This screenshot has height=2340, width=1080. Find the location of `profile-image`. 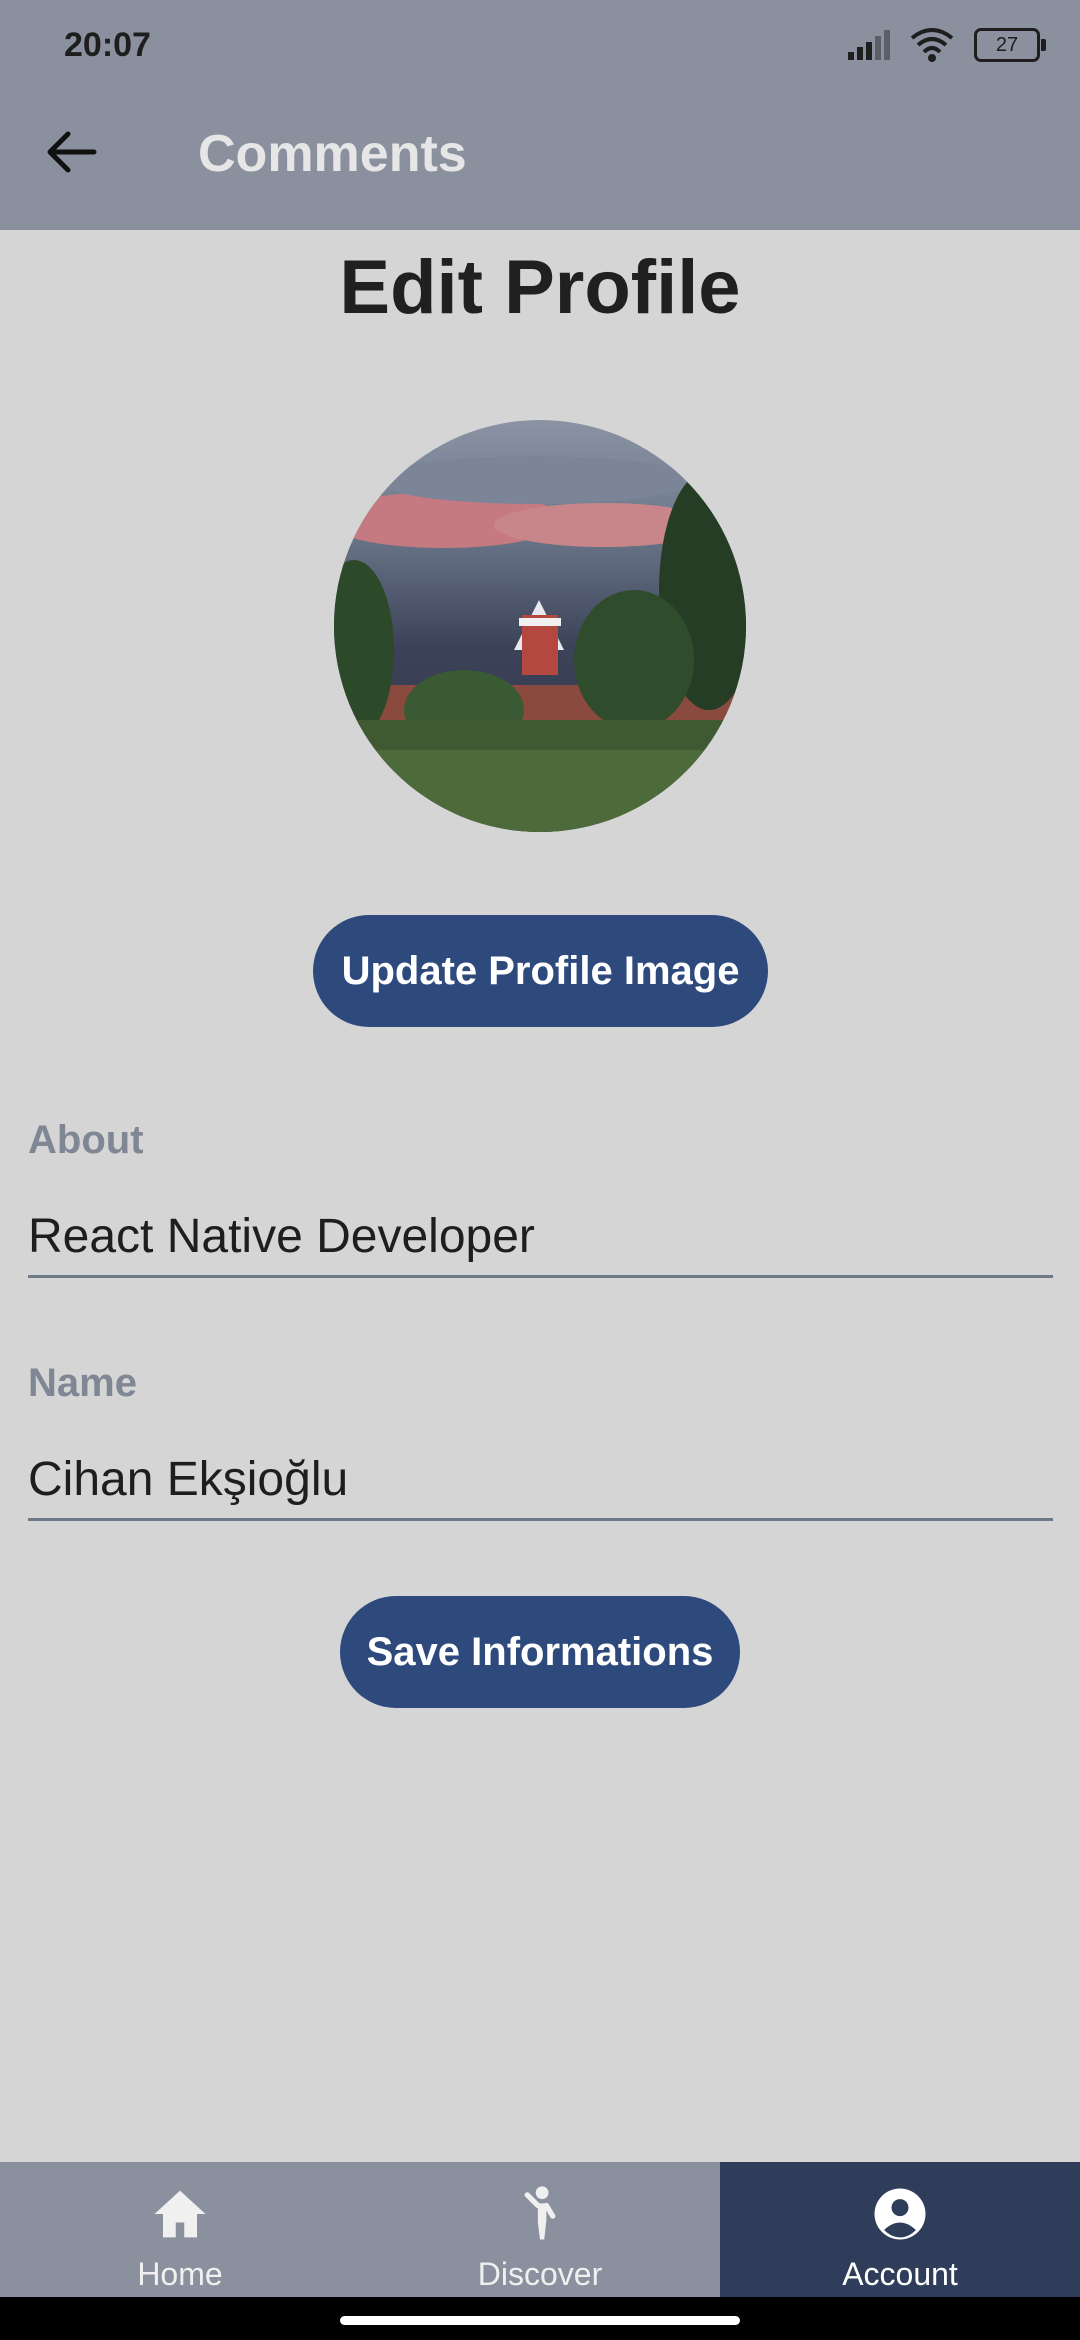

profile-image is located at coordinates (540, 626).